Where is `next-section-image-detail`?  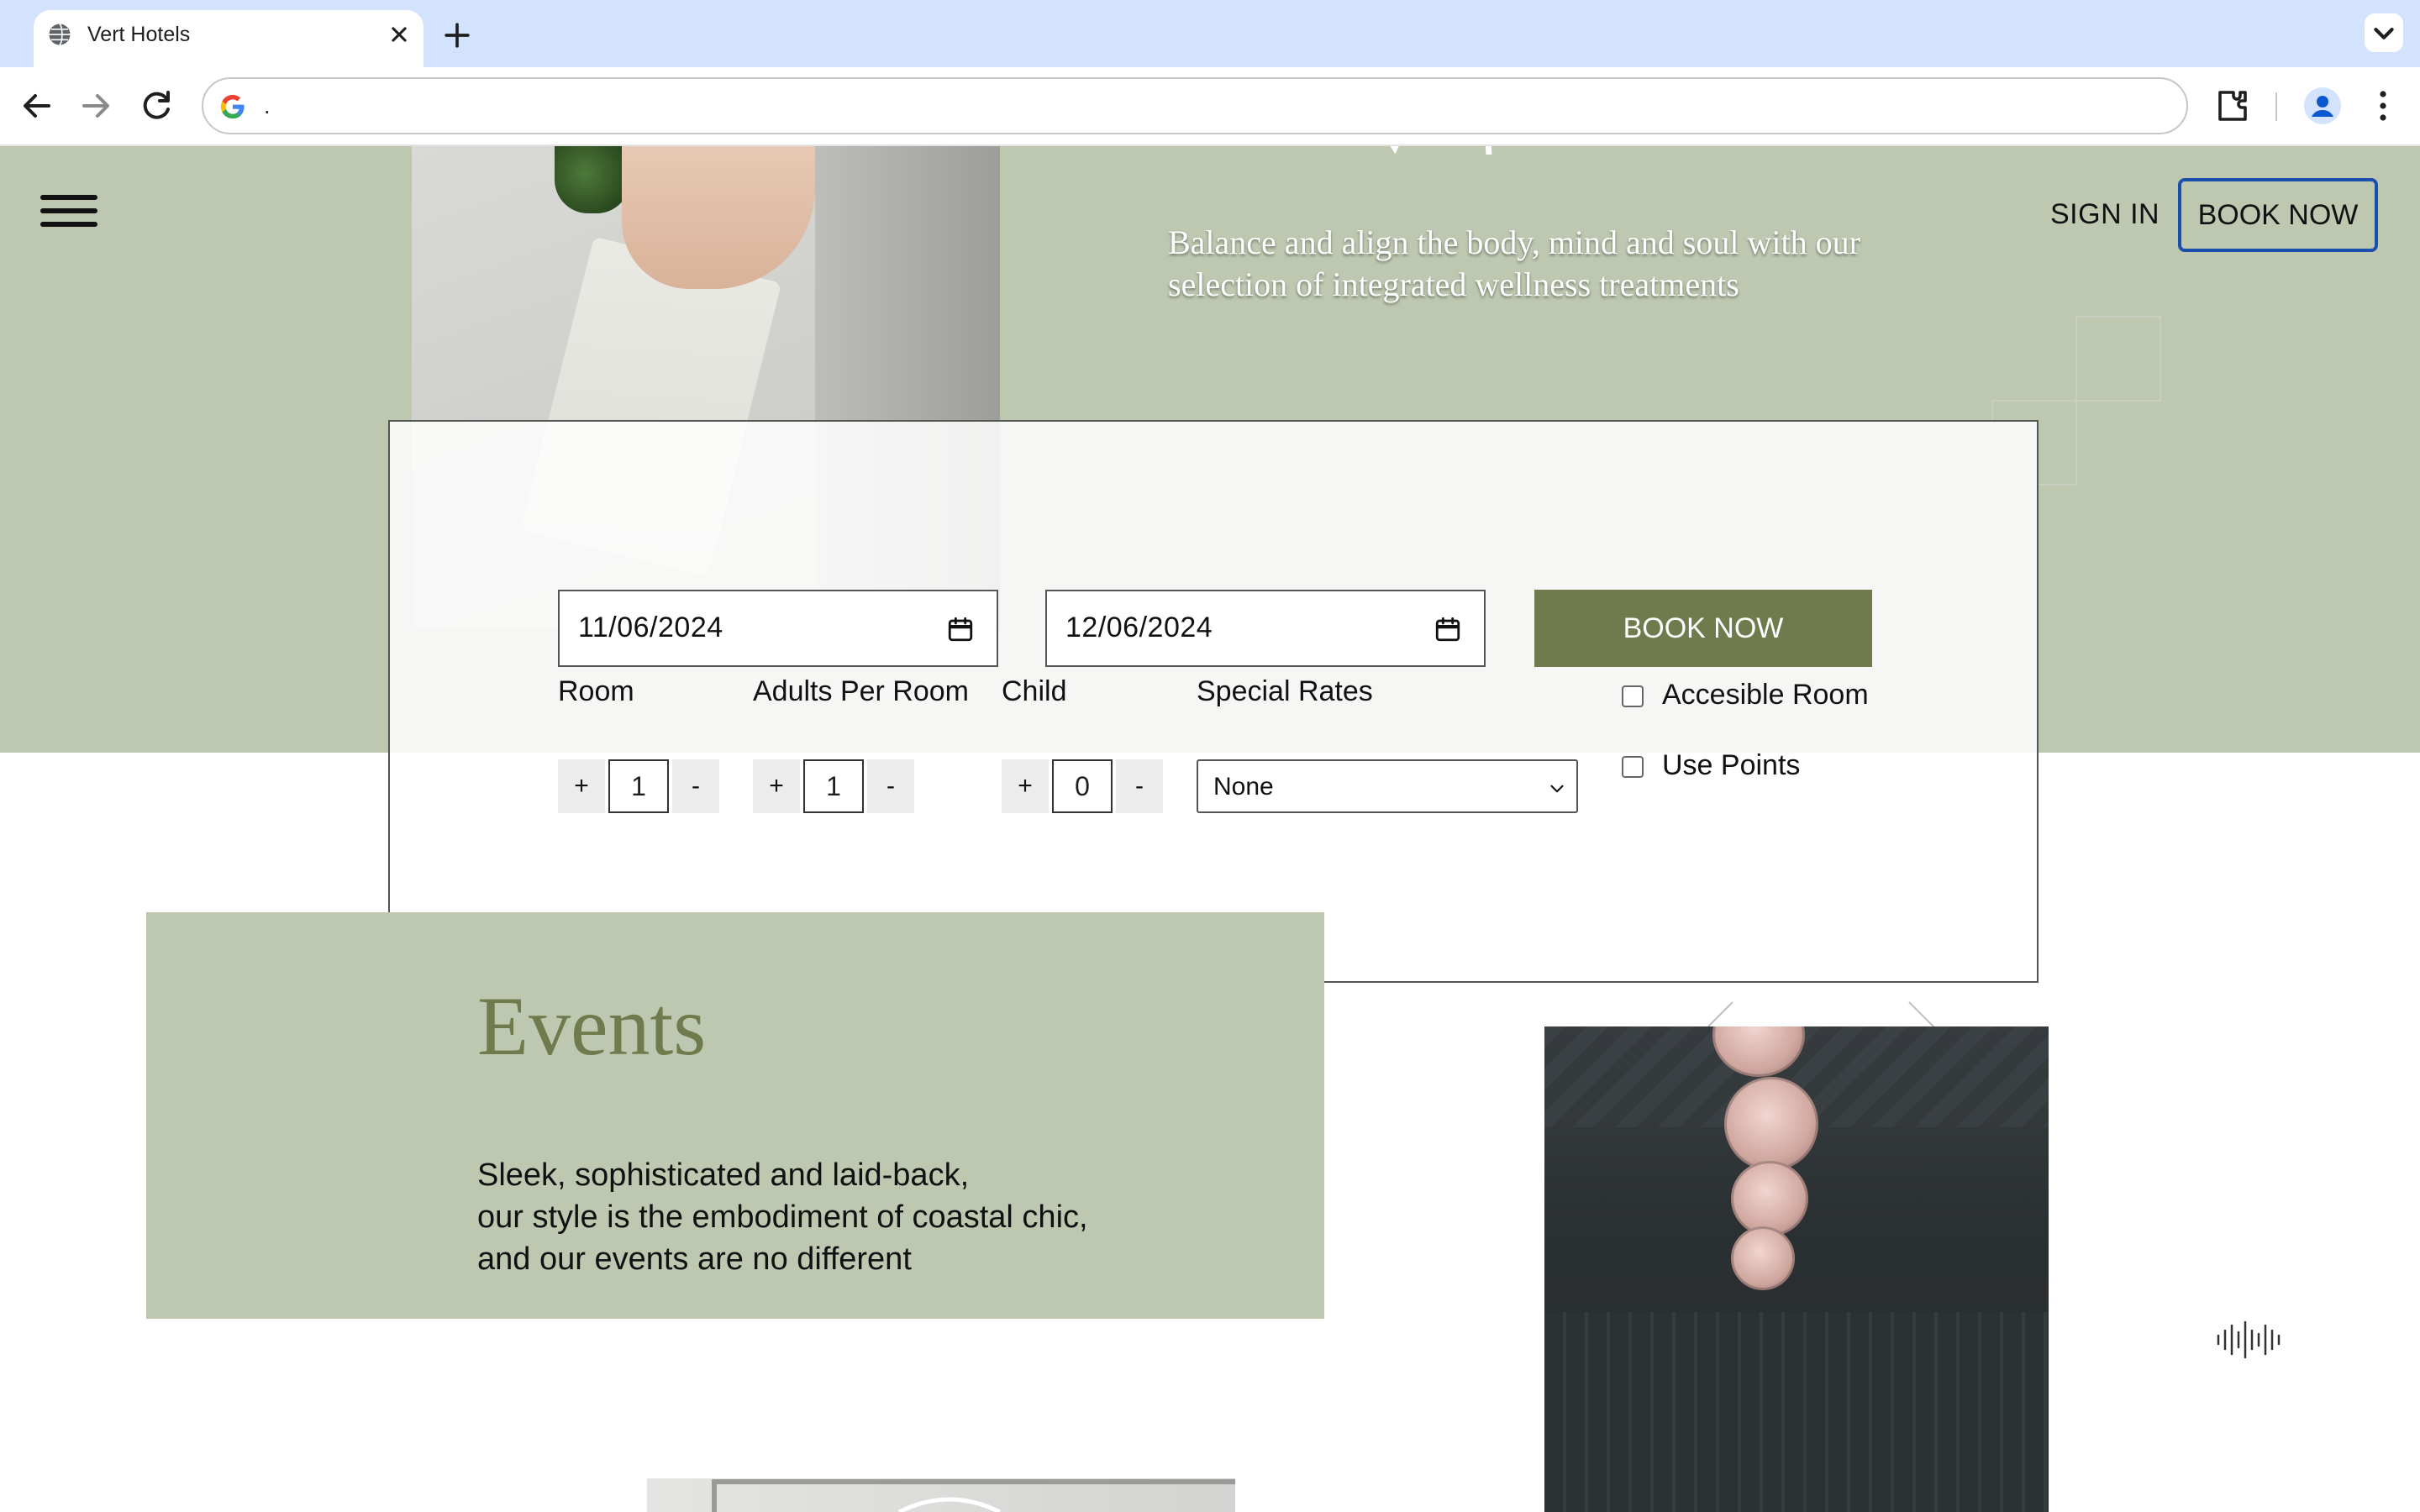 next-section-image-detail is located at coordinates (973, 1495).